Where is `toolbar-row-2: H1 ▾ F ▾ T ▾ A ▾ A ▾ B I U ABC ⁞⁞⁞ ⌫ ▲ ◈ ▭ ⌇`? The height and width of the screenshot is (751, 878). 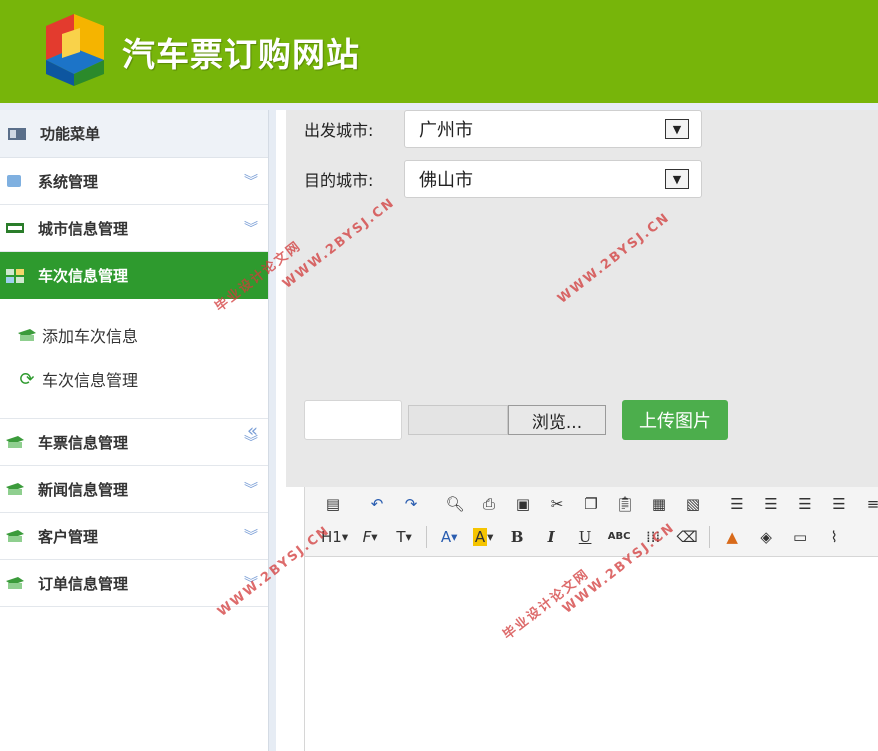 toolbar-row-2: H1 ▾ F ▾ T ▾ A ▾ A ▾ B I U ABC ⁞⁞⁞ ⌫ ▲ ◈ ▭ ⌇ is located at coordinates (591, 536).